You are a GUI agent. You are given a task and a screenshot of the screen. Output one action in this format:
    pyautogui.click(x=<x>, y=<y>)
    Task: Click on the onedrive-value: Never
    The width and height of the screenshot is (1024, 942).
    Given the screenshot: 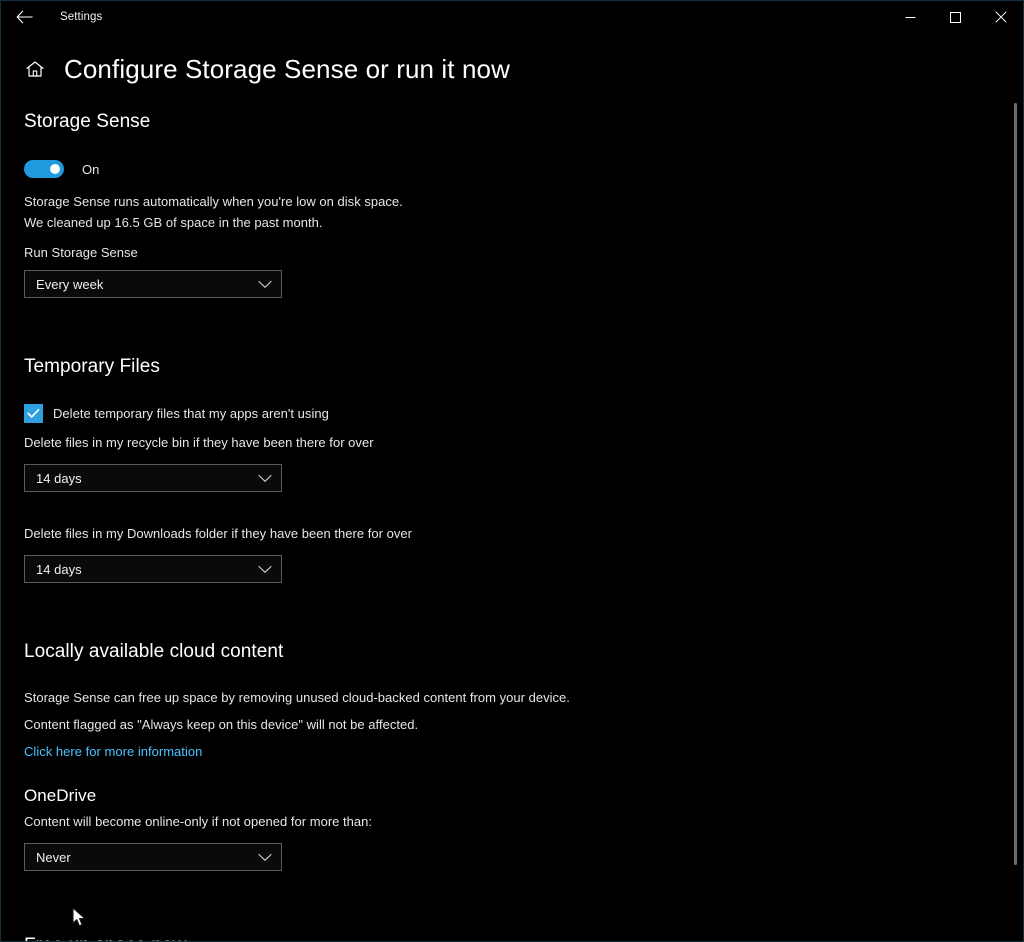 What is the action you would take?
    pyautogui.click(x=53, y=857)
    